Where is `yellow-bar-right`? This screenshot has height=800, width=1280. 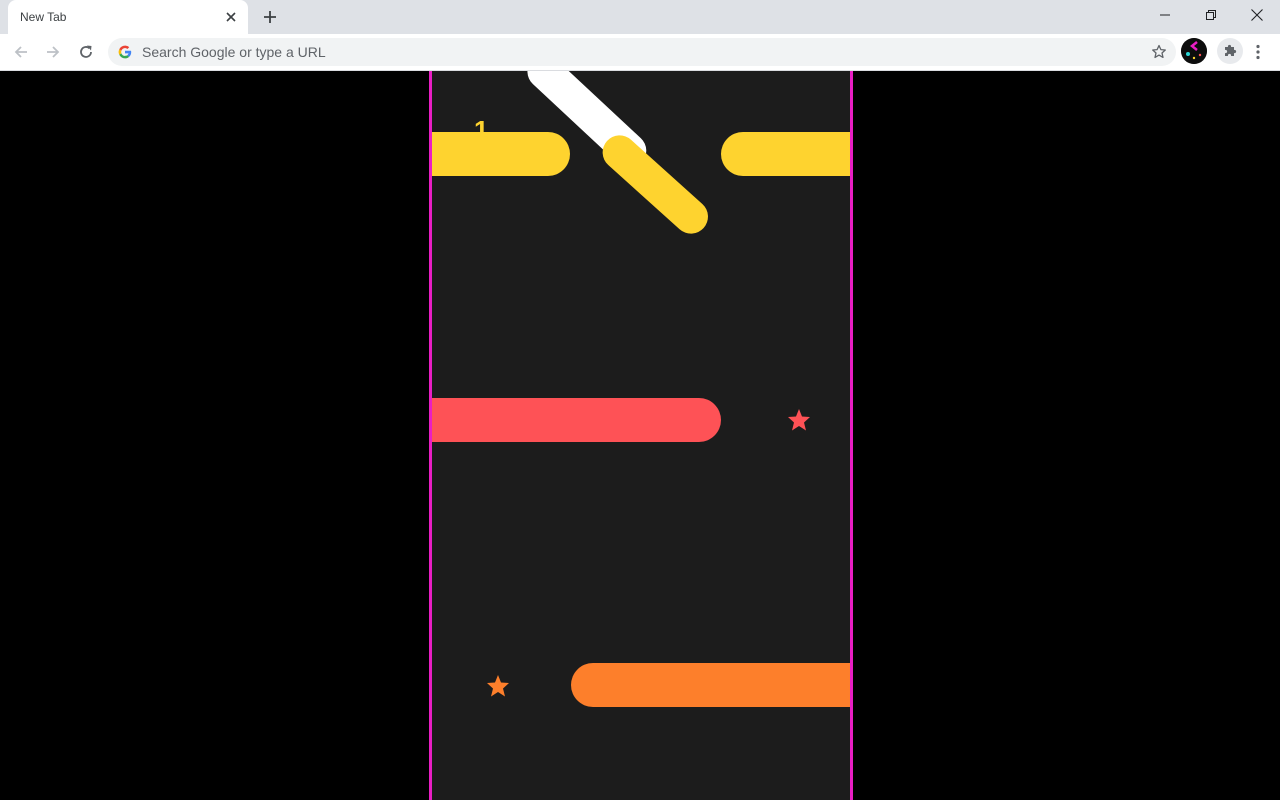 yellow-bar-right is located at coordinates (785, 154).